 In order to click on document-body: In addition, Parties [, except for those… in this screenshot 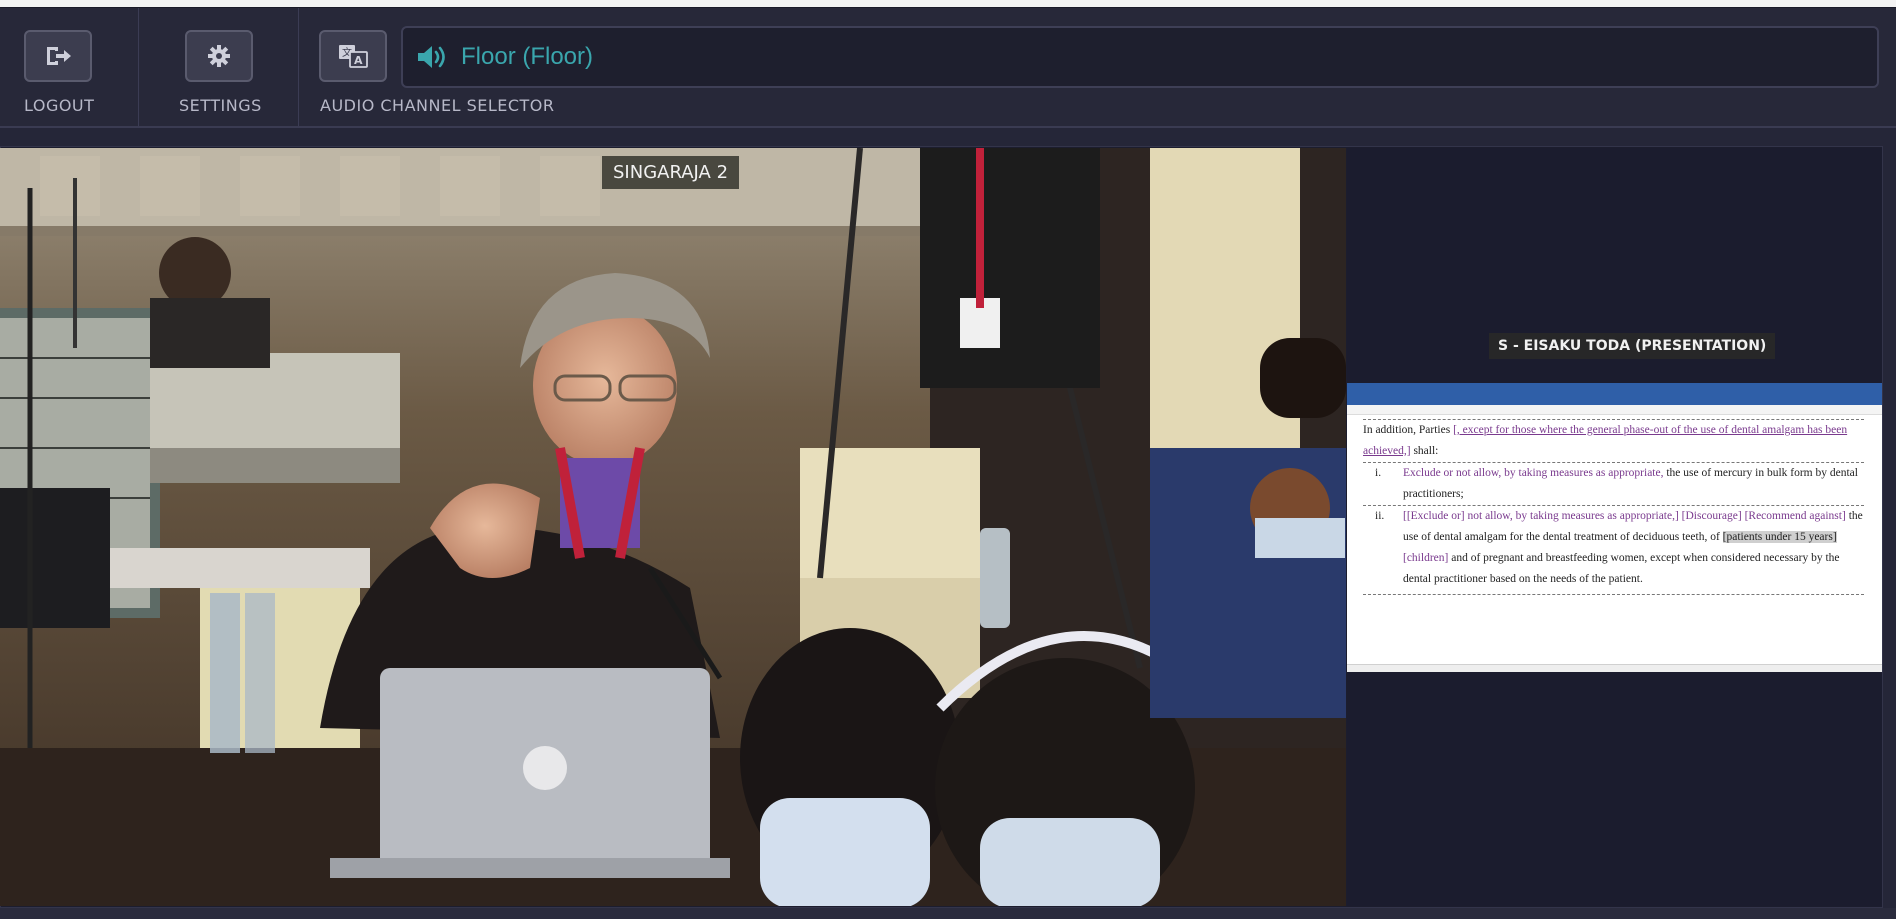, I will do `click(1614, 505)`.